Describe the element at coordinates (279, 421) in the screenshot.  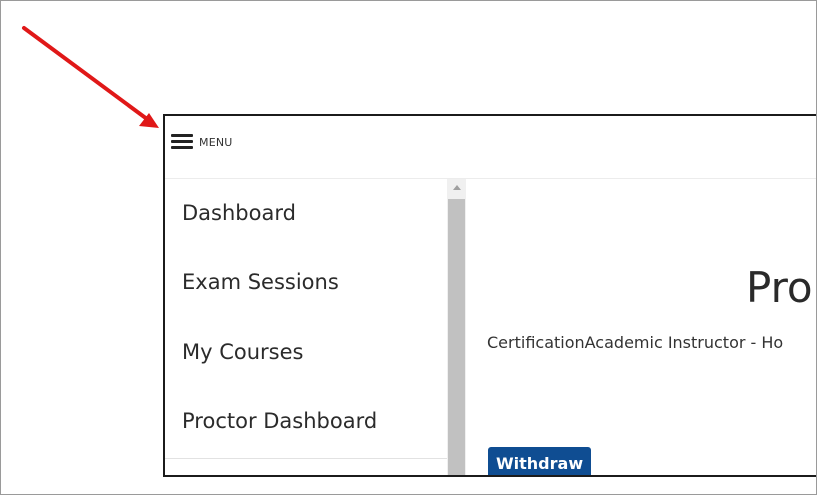
I see `sidebar-item-proctor-dashboard: Proctor Dashboard` at that location.